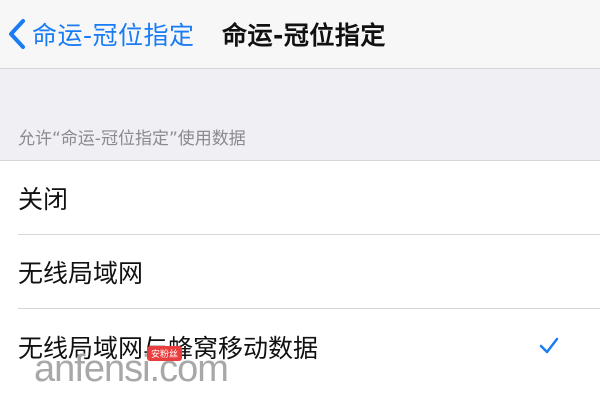 The width and height of the screenshot is (600, 393). Describe the element at coordinates (43, 199) in the screenshot. I see `option-off-label: 关闭` at that location.